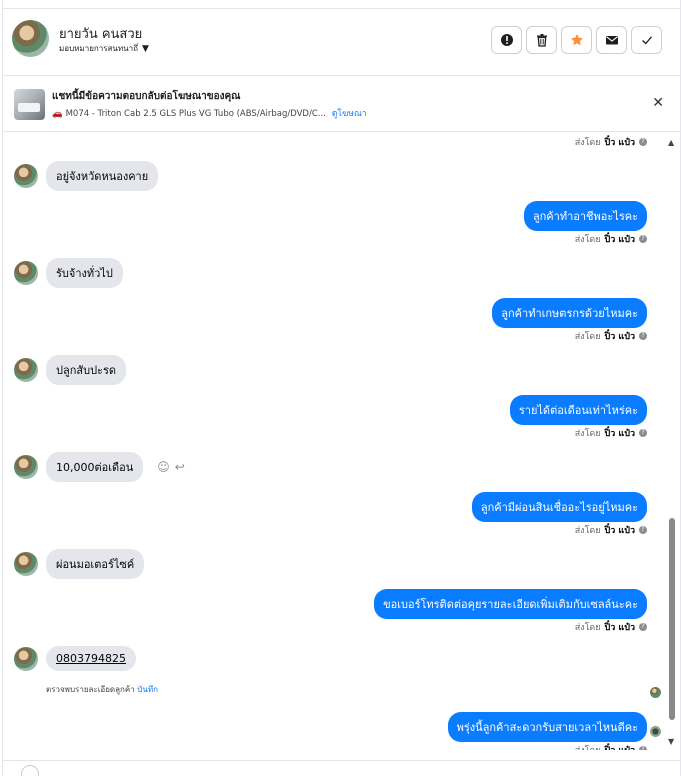  What do you see at coordinates (171, 467) in the screenshot?
I see `message-actions: ☺ ↩` at bounding box center [171, 467].